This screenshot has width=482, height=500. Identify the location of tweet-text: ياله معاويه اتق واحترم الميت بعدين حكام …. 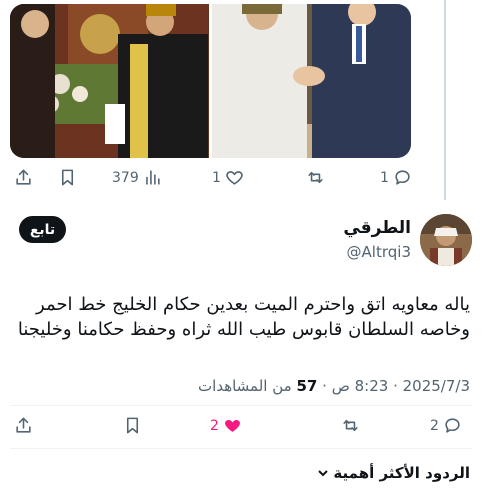
(240, 317).